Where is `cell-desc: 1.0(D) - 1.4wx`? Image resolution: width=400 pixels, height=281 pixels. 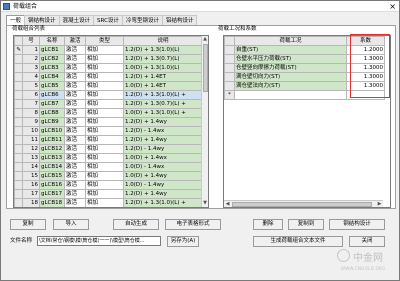
cell-desc: 1.0(D) - 1.4wx is located at coordinates (163, 167).